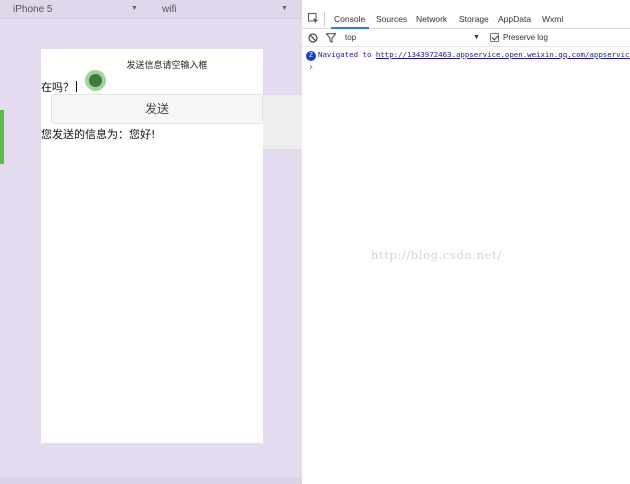 This screenshot has width=630, height=484. What do you see at coordinates (311, 67) in the screenshot?
I see `console-prompt-icon: ›` at bounding box center [311, 67].